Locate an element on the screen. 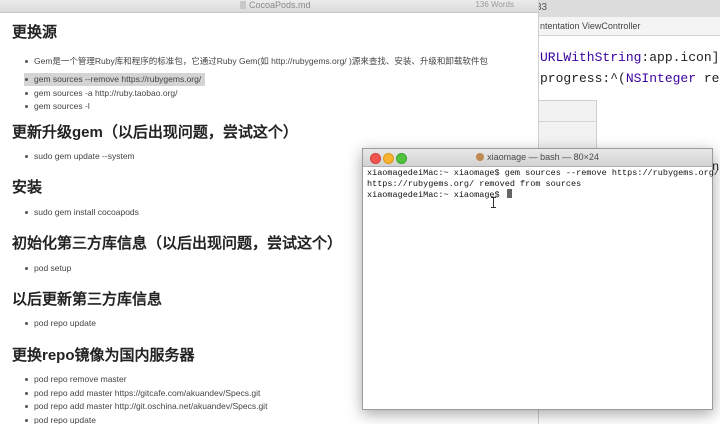 The height and width of the screenshot is (424, 720). xcode-toolbar: 33 is located at coordinates (625, 9).